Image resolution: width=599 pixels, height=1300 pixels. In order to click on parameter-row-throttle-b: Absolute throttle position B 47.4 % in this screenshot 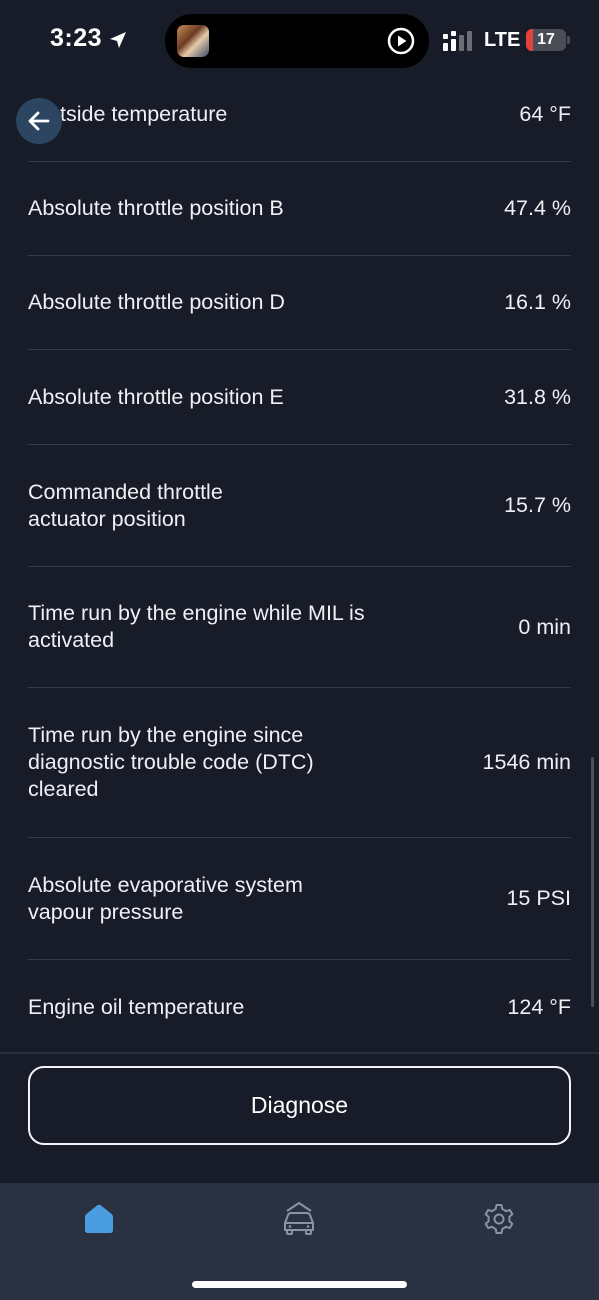, I will do `click(299, 209)`.